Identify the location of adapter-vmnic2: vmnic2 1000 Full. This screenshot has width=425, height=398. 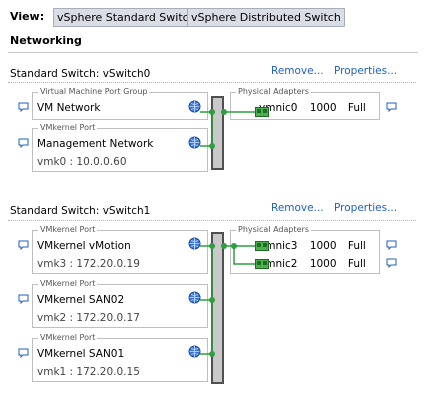
(312, 264).